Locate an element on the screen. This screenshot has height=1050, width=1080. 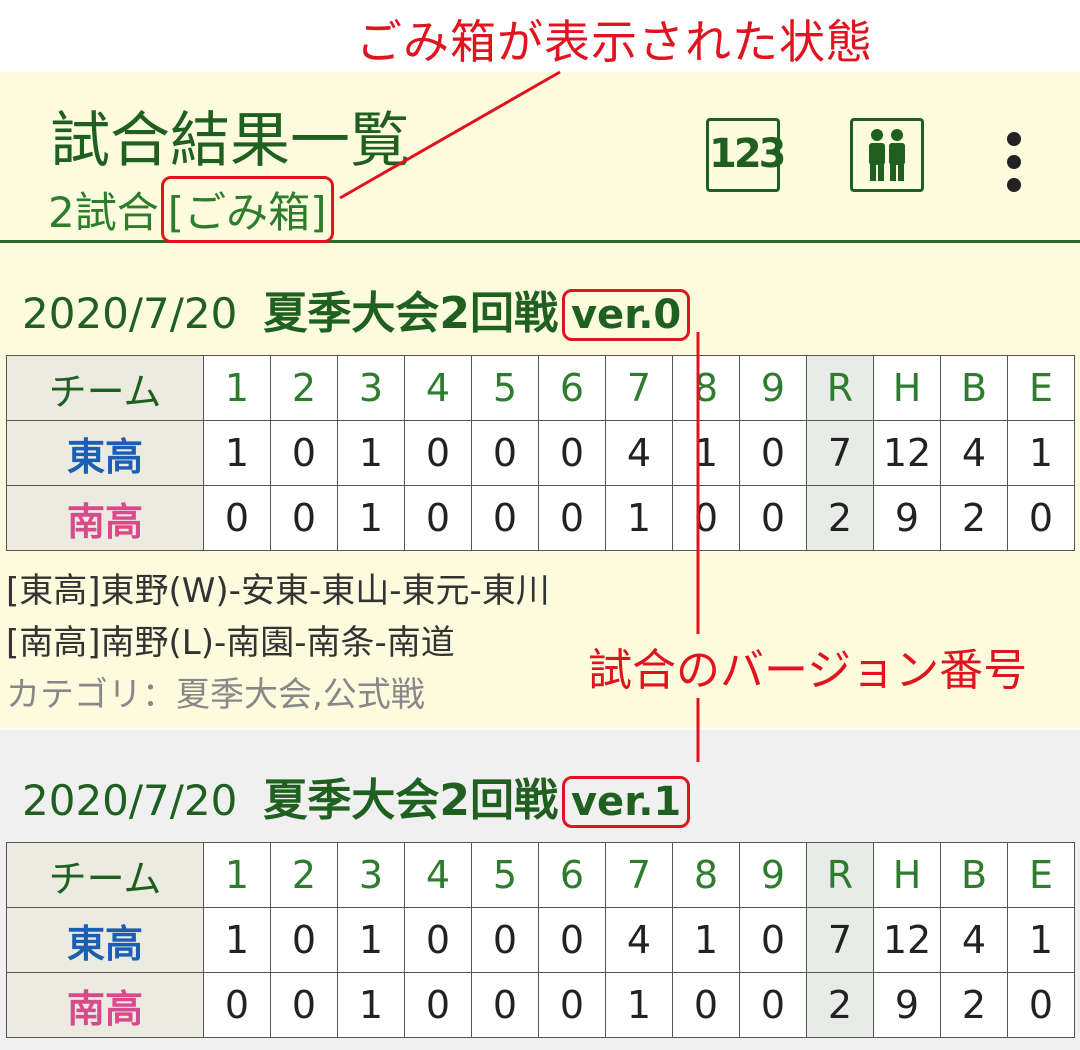
annotation-trash-state: ごみ箱が表示された状態 is located at coordinates (614, 42).